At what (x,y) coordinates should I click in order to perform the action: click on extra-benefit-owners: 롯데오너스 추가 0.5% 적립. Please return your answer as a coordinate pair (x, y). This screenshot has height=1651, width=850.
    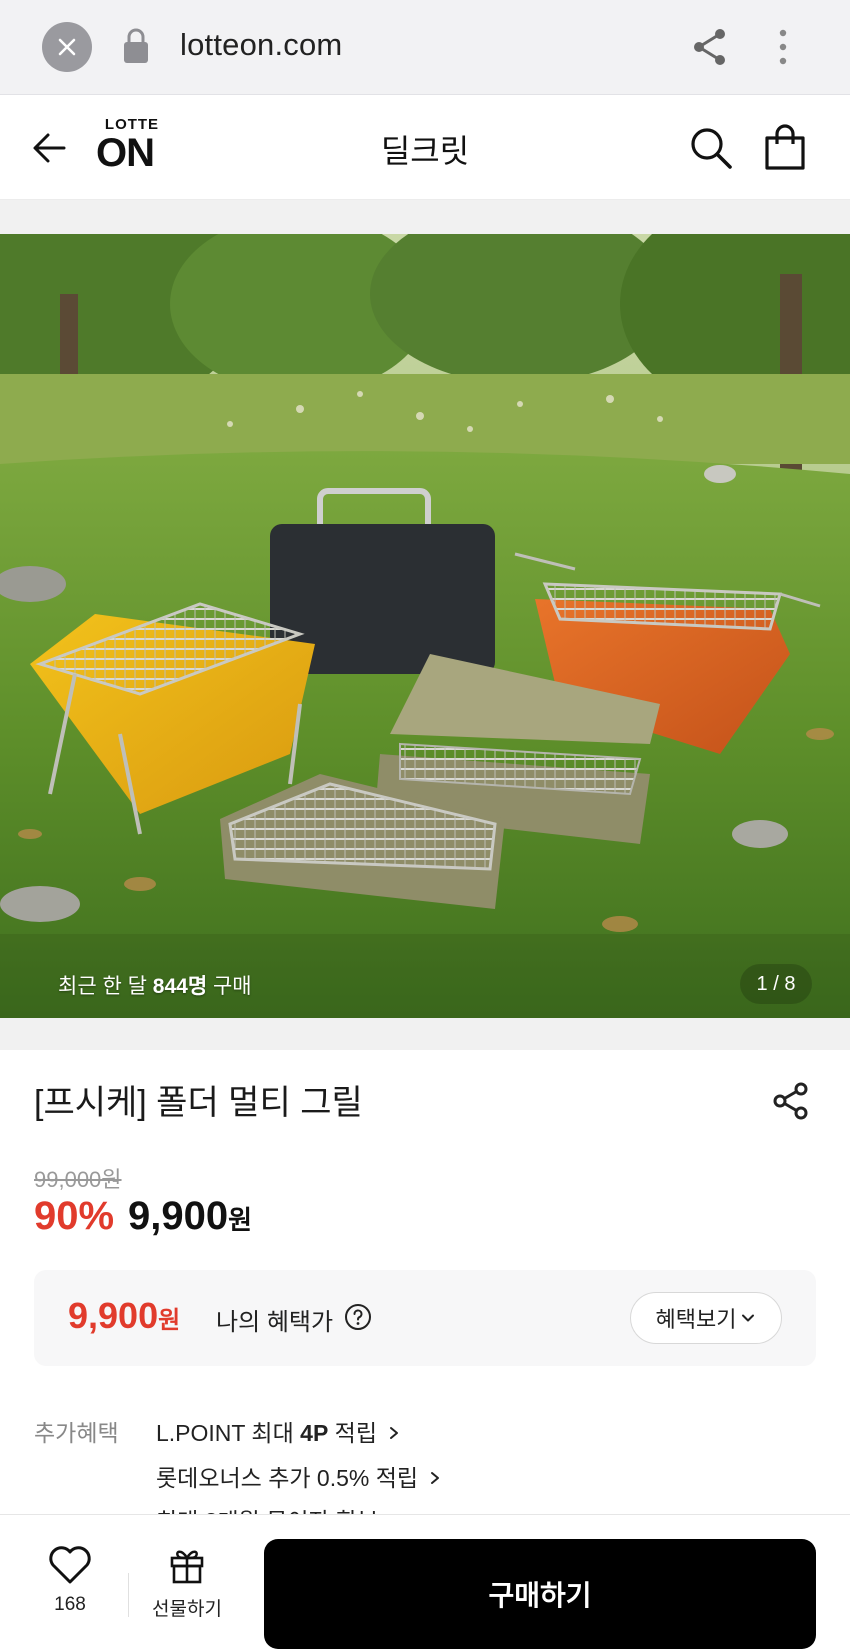
    Looking at the image, I should click on (299, 1476).